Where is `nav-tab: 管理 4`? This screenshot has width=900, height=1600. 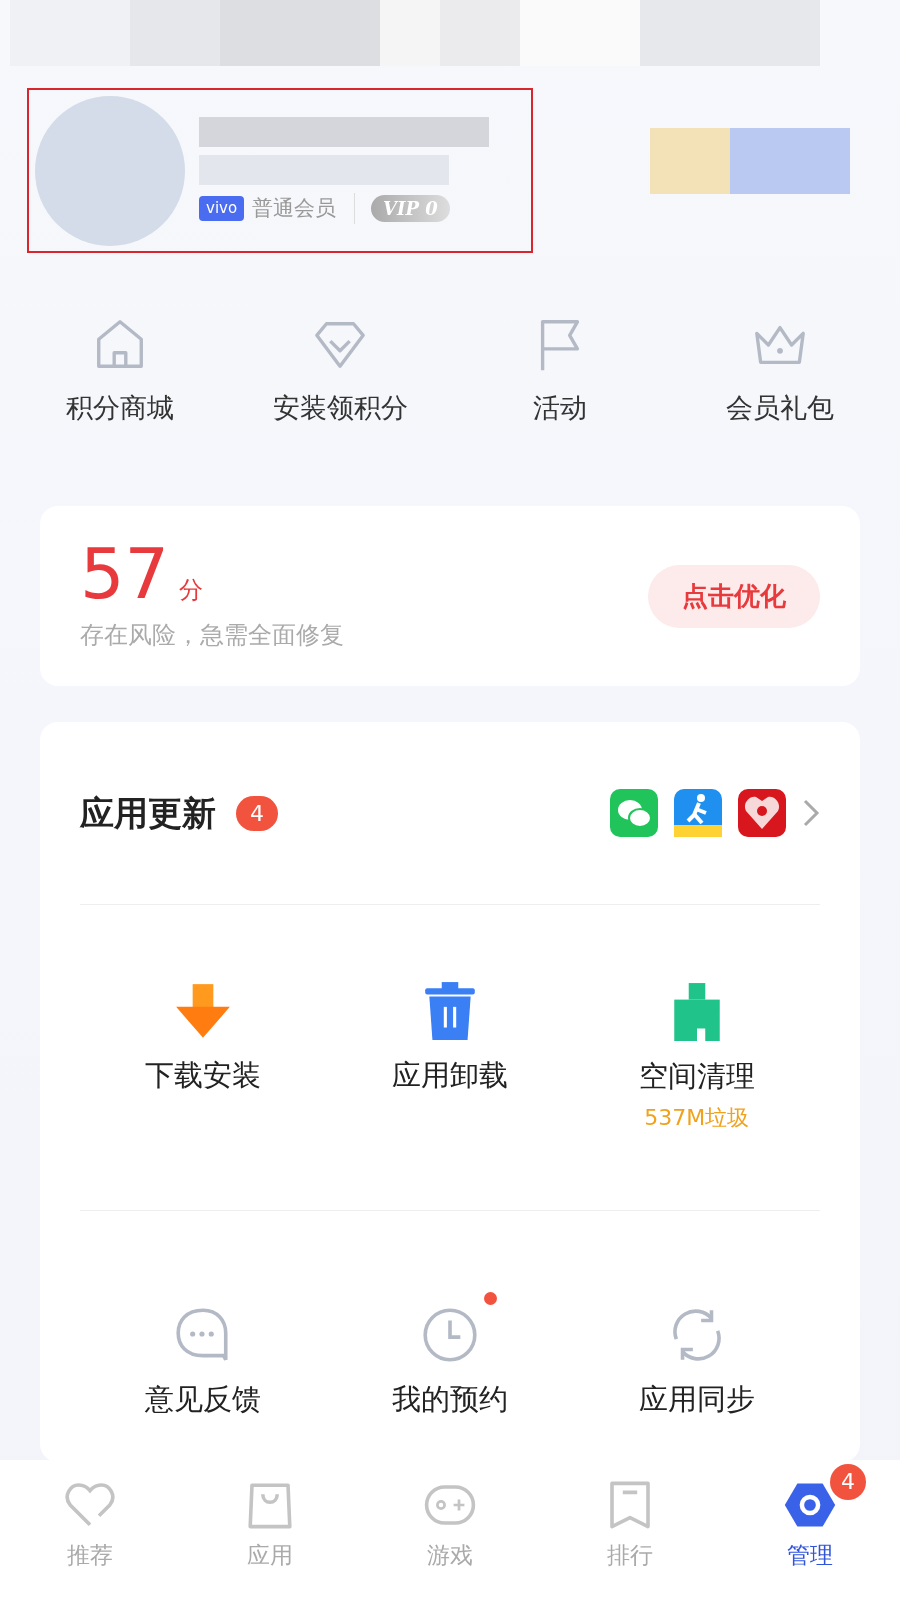
nav-tab: 管理 4 is located at coordinates (810, 1532).